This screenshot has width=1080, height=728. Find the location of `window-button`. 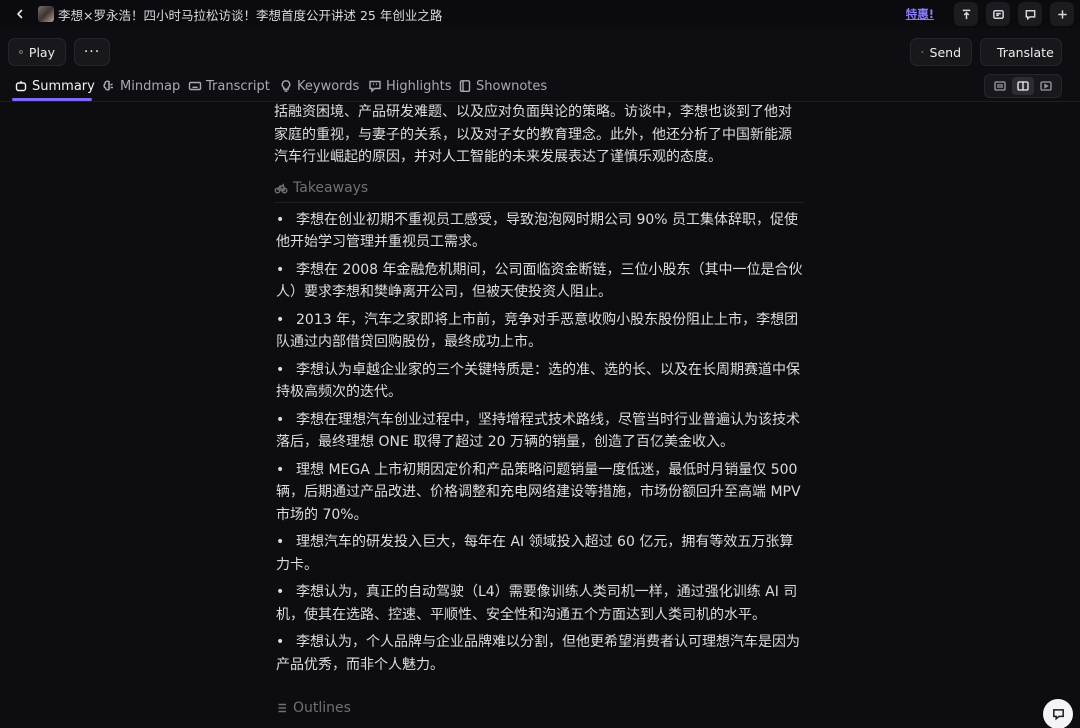

window-button is located at coordinates (998, 14).